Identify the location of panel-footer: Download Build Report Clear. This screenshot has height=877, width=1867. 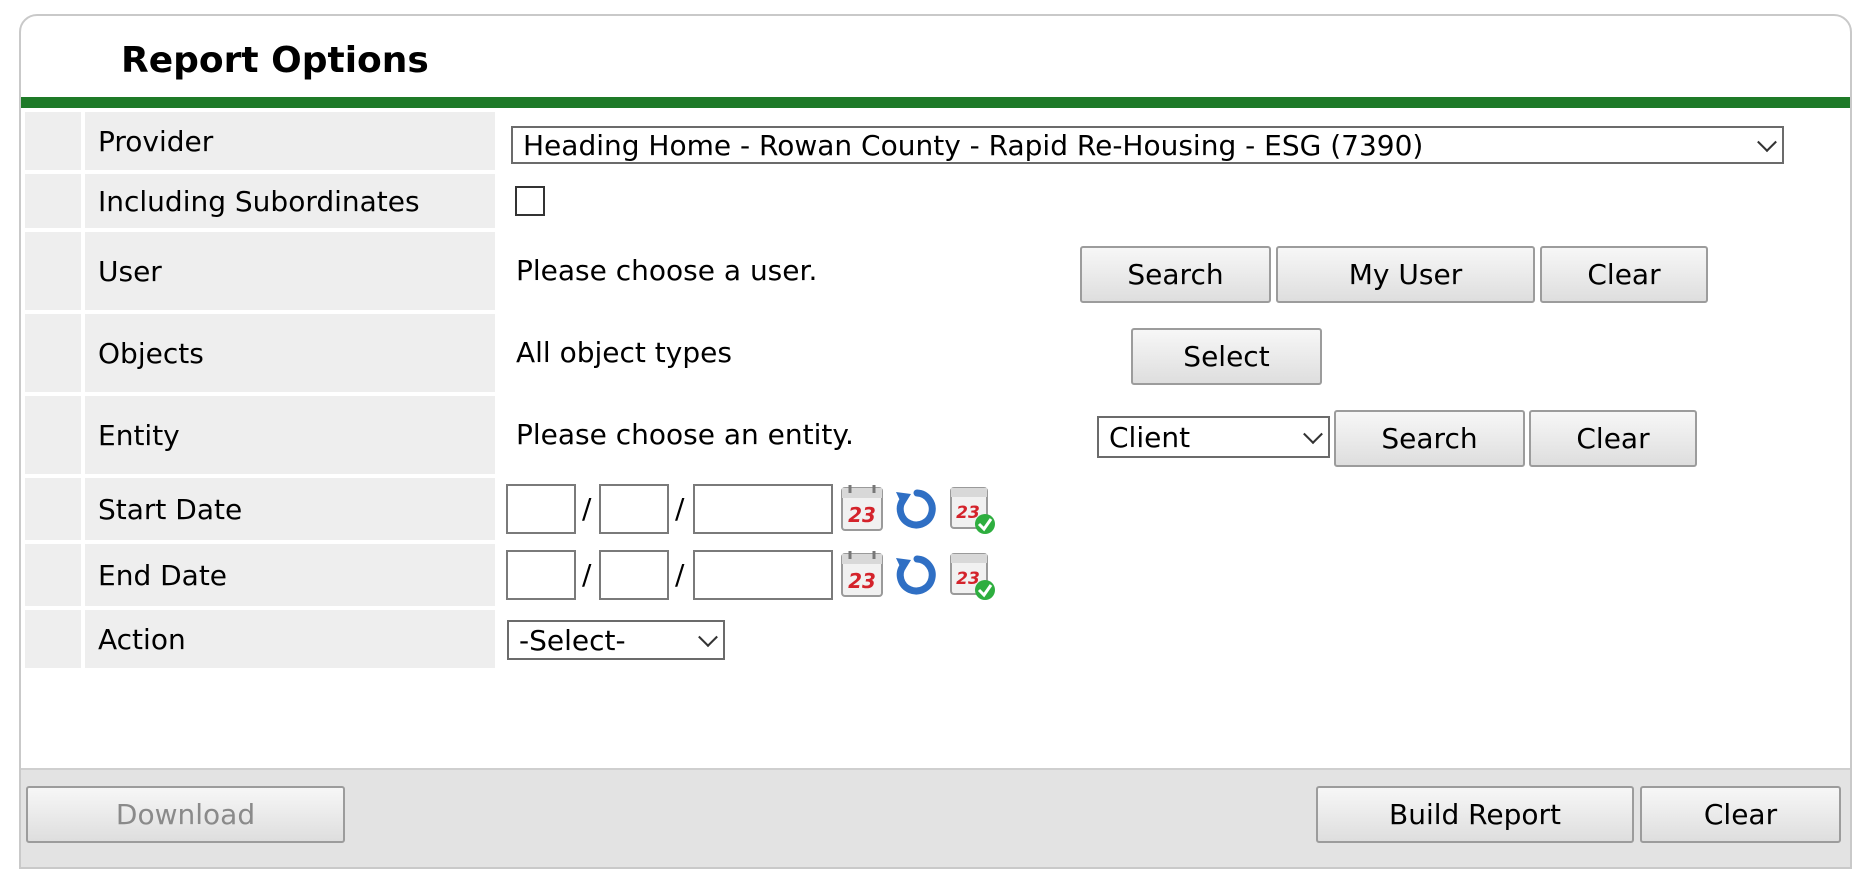
(935, 817).